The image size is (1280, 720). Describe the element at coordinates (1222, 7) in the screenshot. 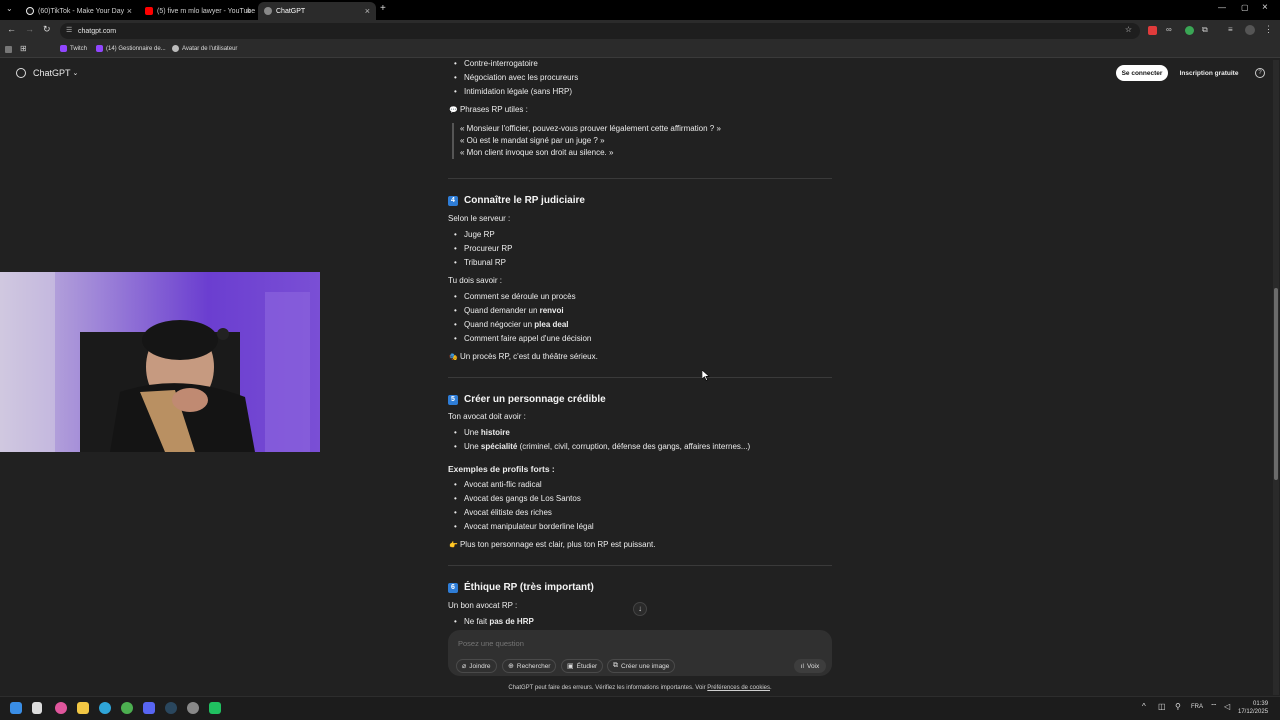

I see `minimize-icon: —` at that location.